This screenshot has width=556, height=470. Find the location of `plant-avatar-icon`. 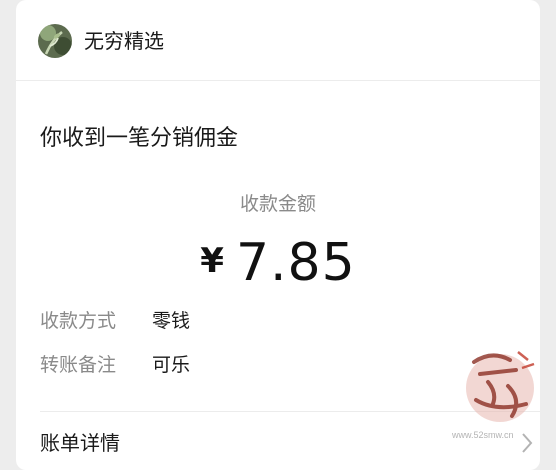

plant-avatar-icon is located at coordinates (55, 41).